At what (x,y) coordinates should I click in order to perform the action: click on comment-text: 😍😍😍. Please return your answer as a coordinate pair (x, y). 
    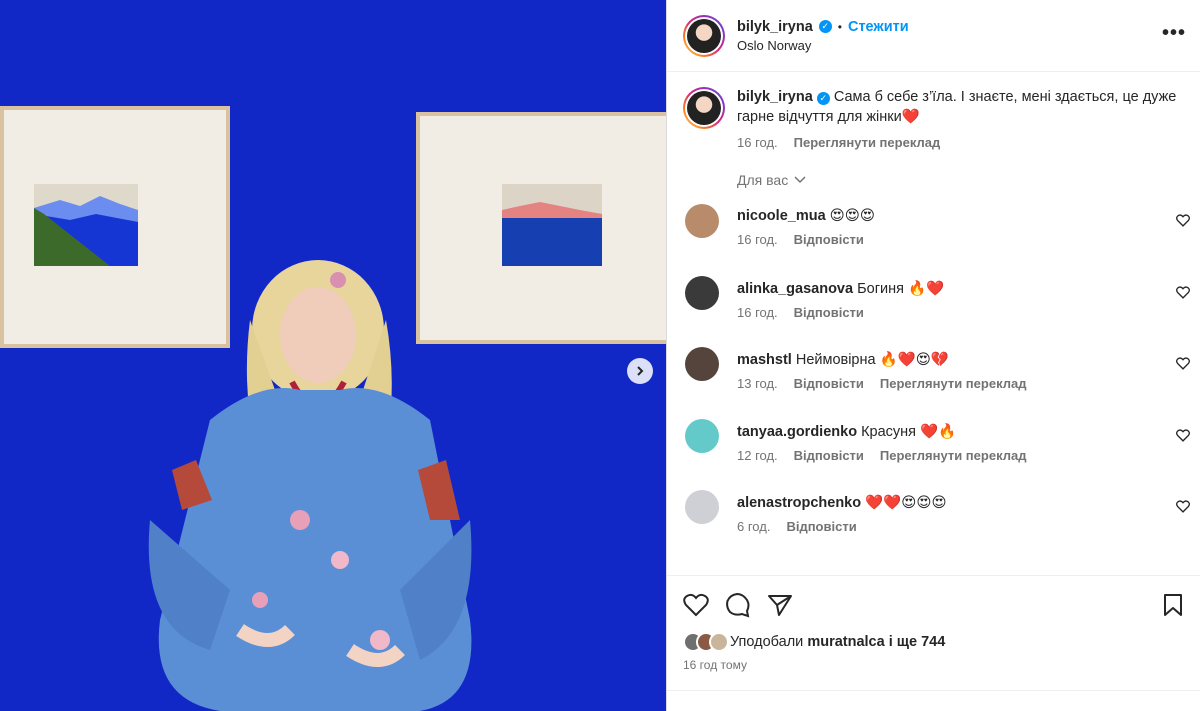
    Looking at the image, I should click on (852, 216).